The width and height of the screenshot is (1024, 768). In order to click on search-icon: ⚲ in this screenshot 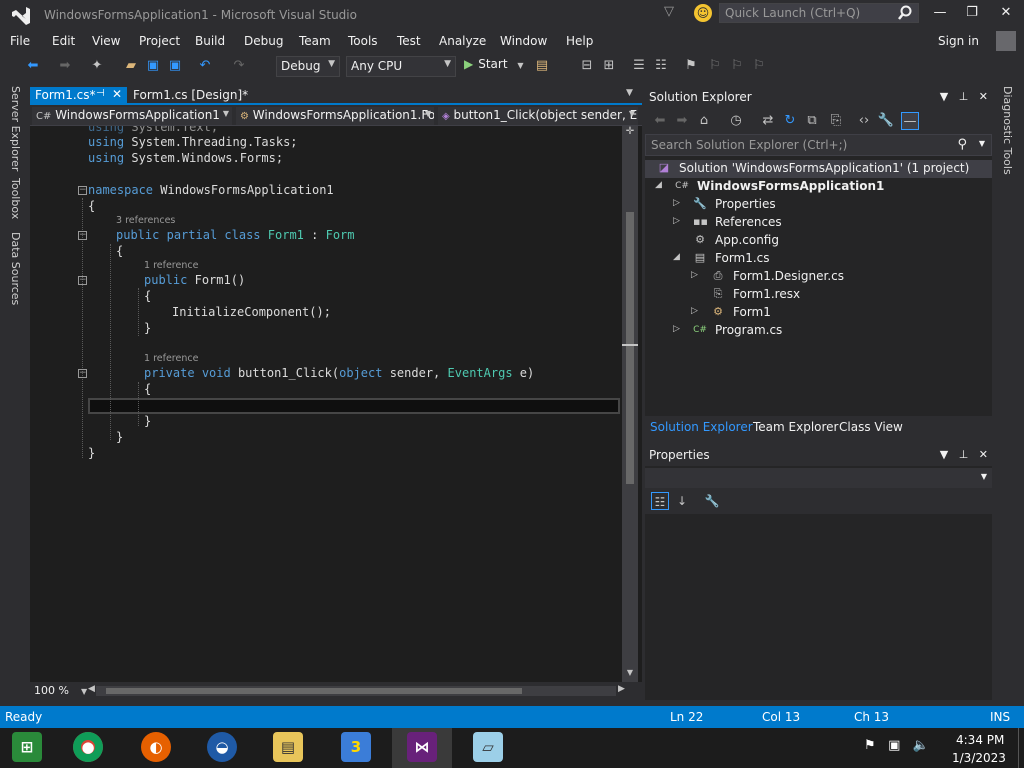, I will do `click(962, 144)`.